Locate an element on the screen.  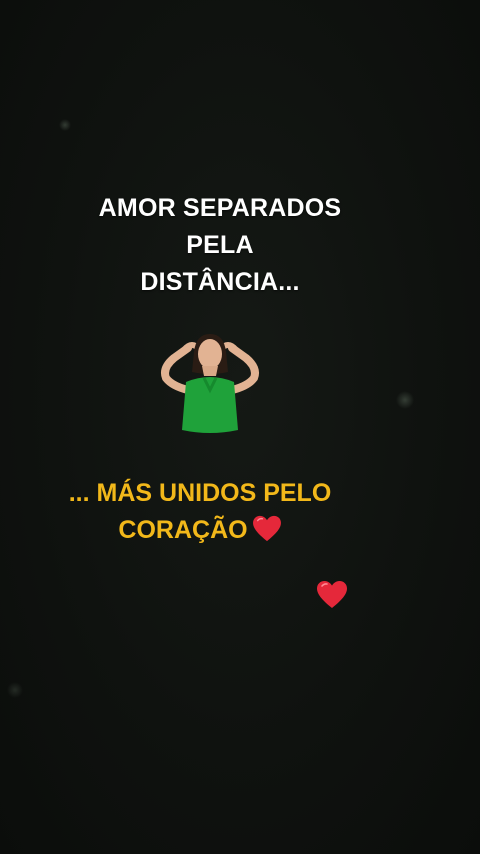
subline-text: ... MÁS UNIDOS PELO CORAÇÃO is located at coordinates (200, 512).